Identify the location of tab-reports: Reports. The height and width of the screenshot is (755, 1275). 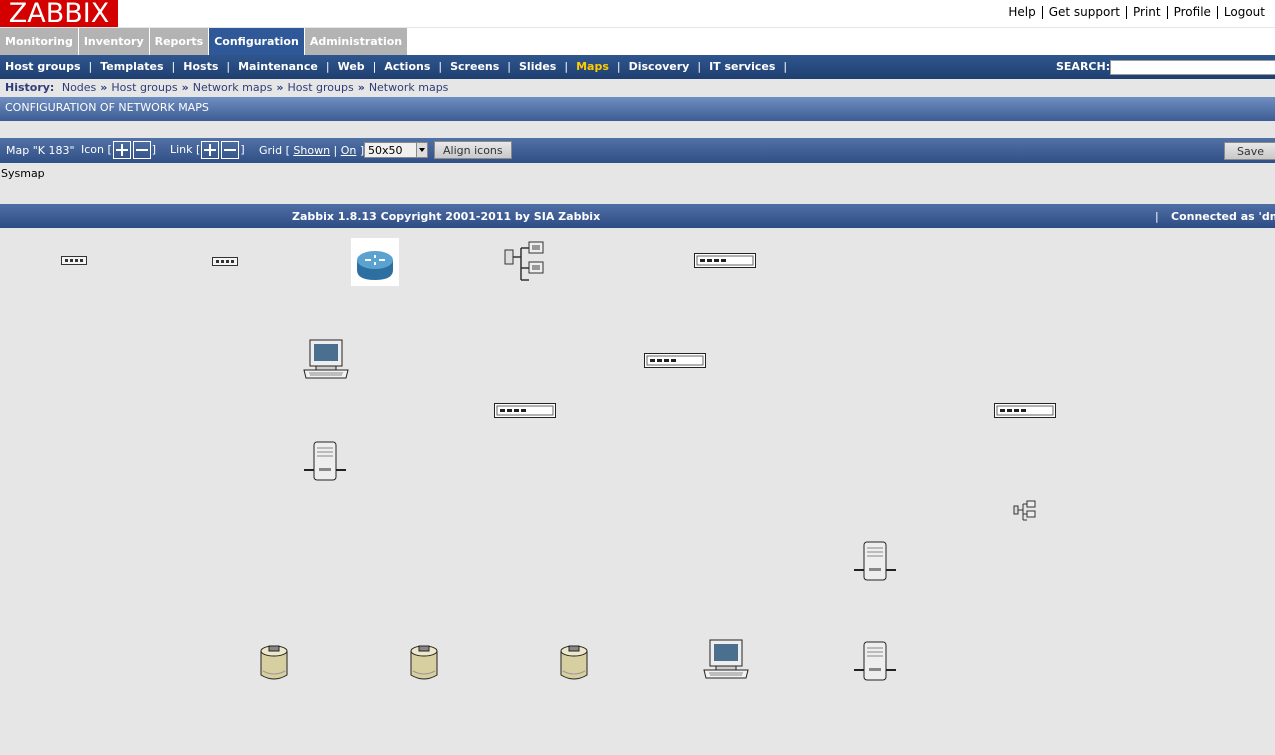
(179, 41).